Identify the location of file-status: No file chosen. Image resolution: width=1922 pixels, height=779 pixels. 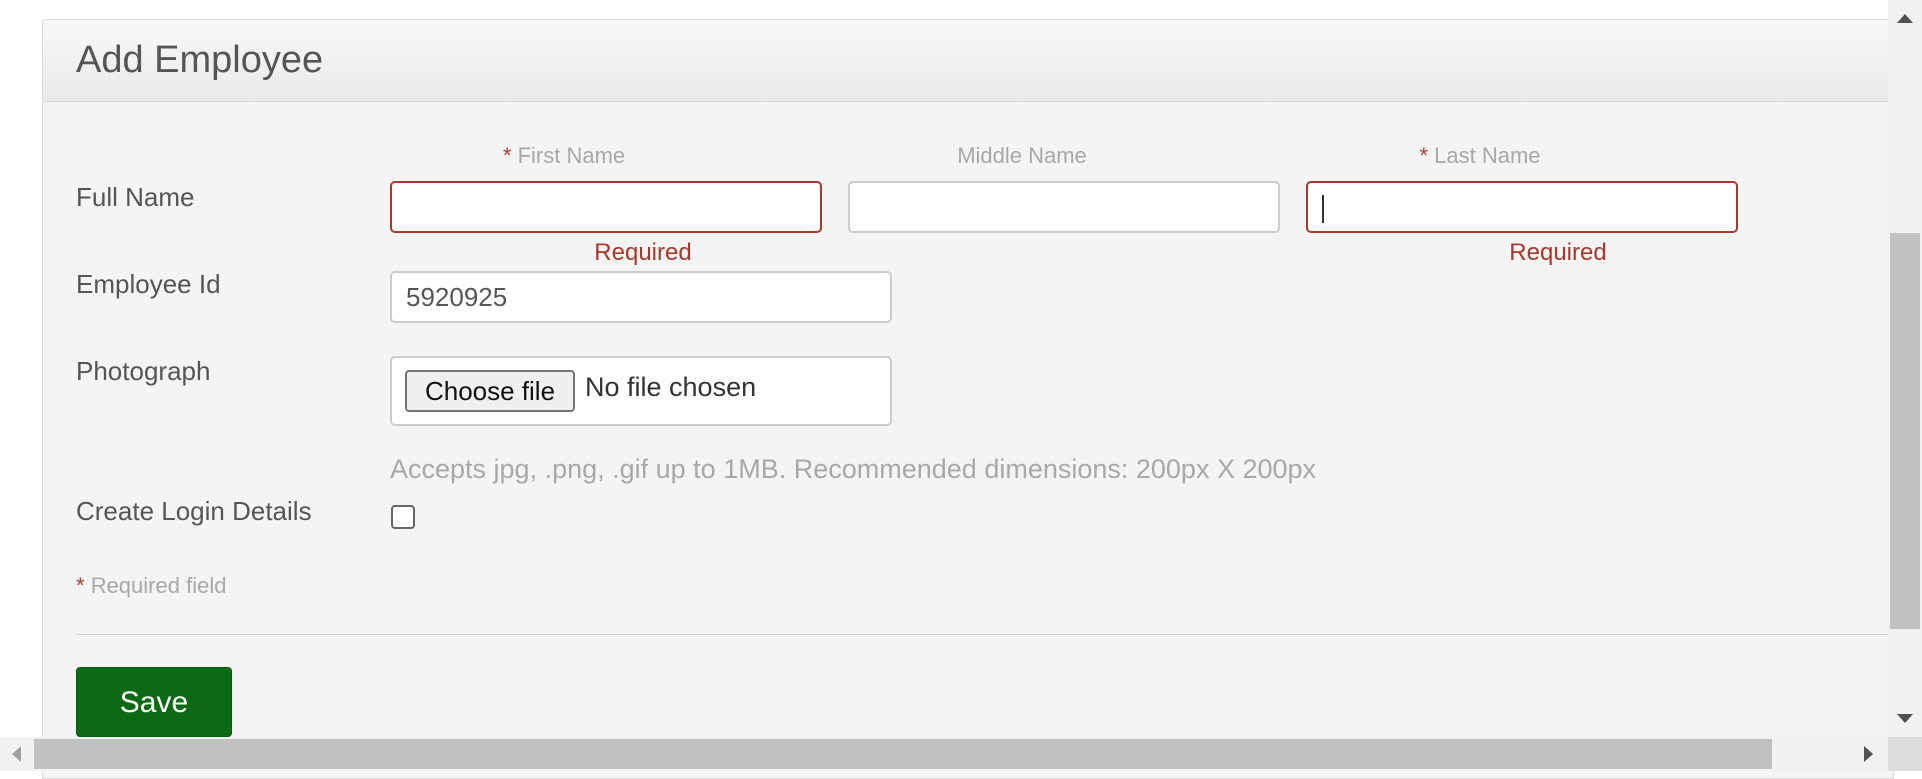
(671, 387).